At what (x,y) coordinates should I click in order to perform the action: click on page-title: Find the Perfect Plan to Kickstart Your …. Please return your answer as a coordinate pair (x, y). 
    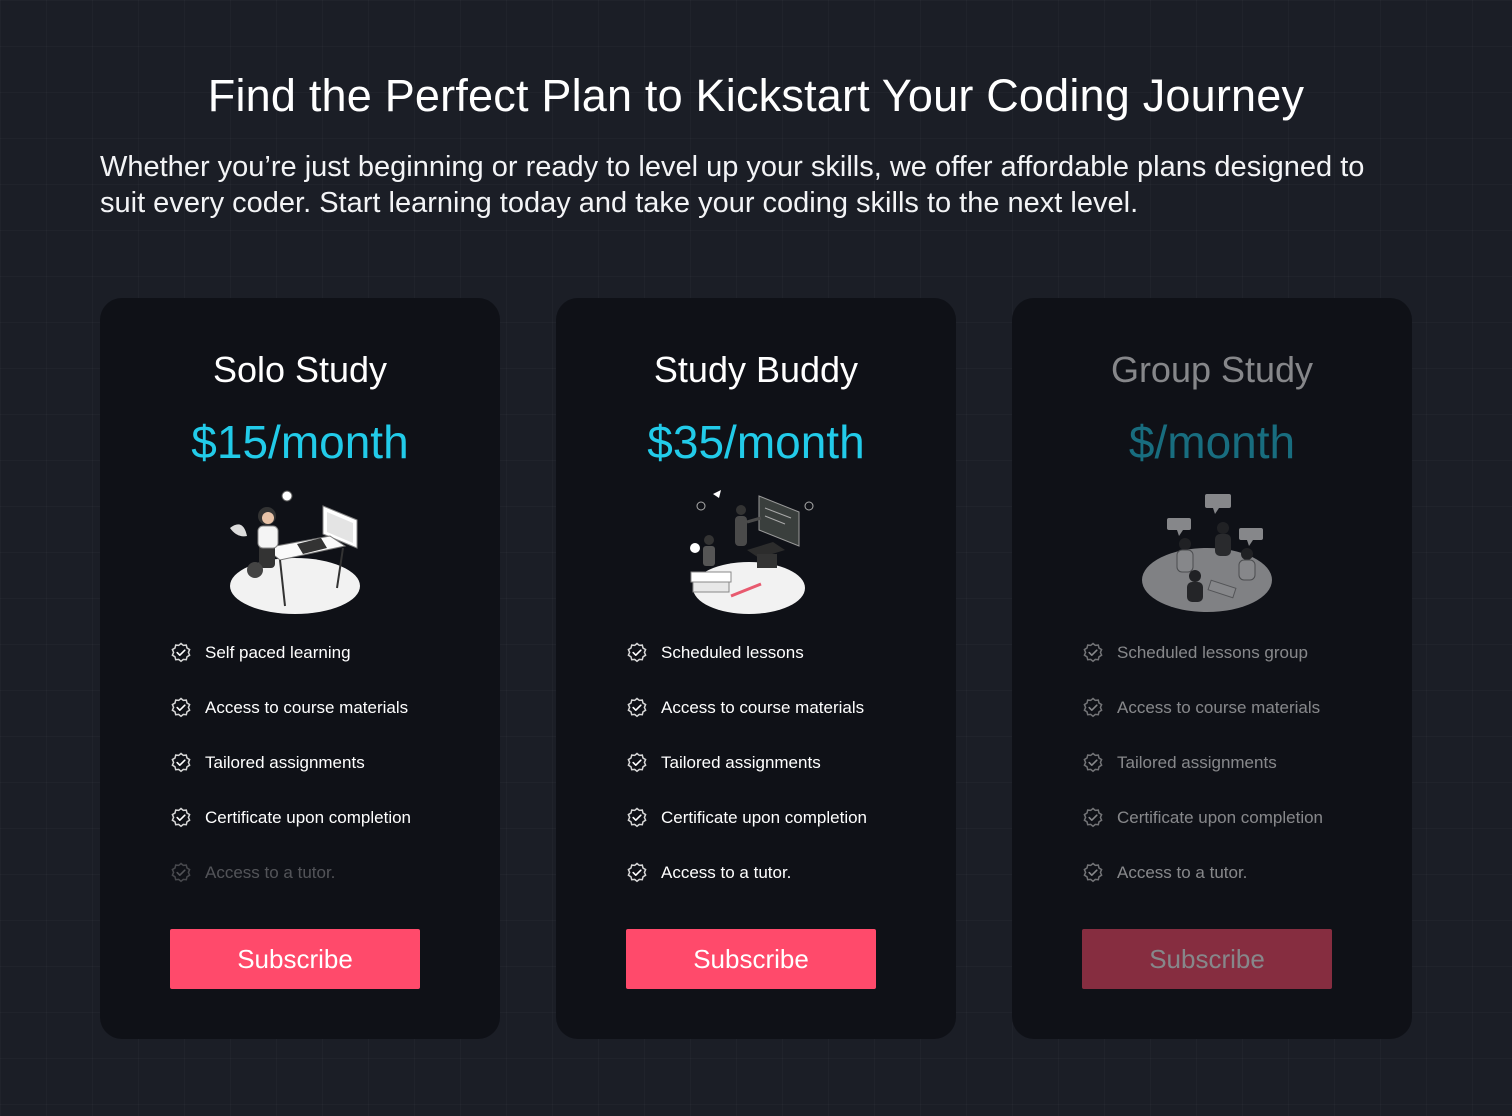
    Looking at the image, I should click on (756, 95).